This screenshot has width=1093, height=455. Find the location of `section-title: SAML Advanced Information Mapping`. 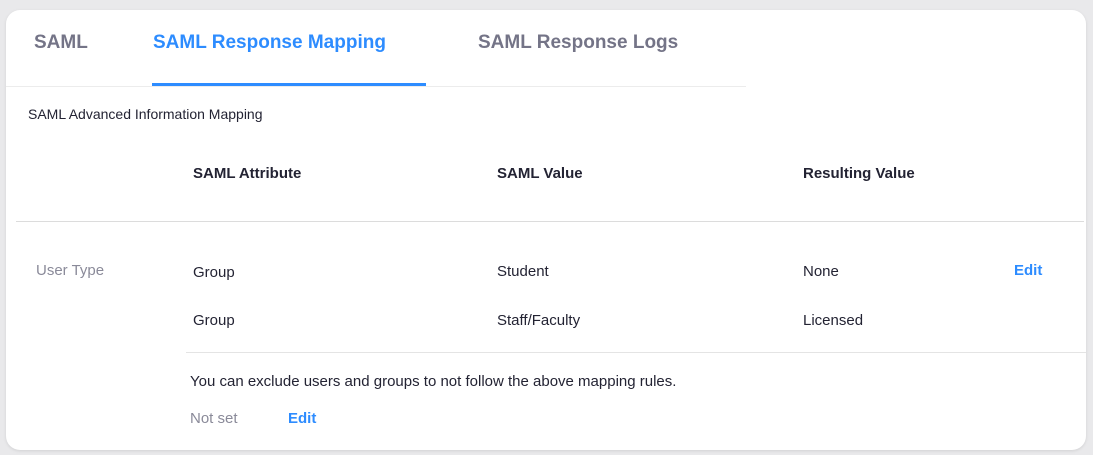

section-title: SAML Advanced Information Mapping is located at coordinates (145, 114).